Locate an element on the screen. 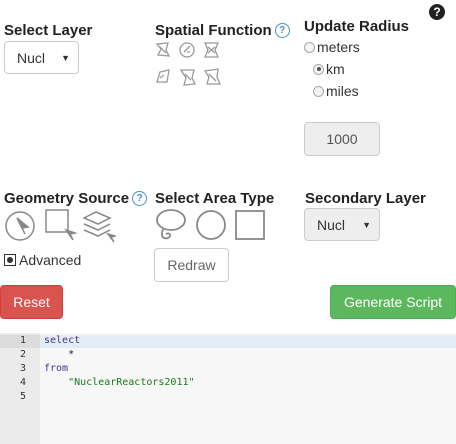  checkbox is located at coordinates (10, 260).